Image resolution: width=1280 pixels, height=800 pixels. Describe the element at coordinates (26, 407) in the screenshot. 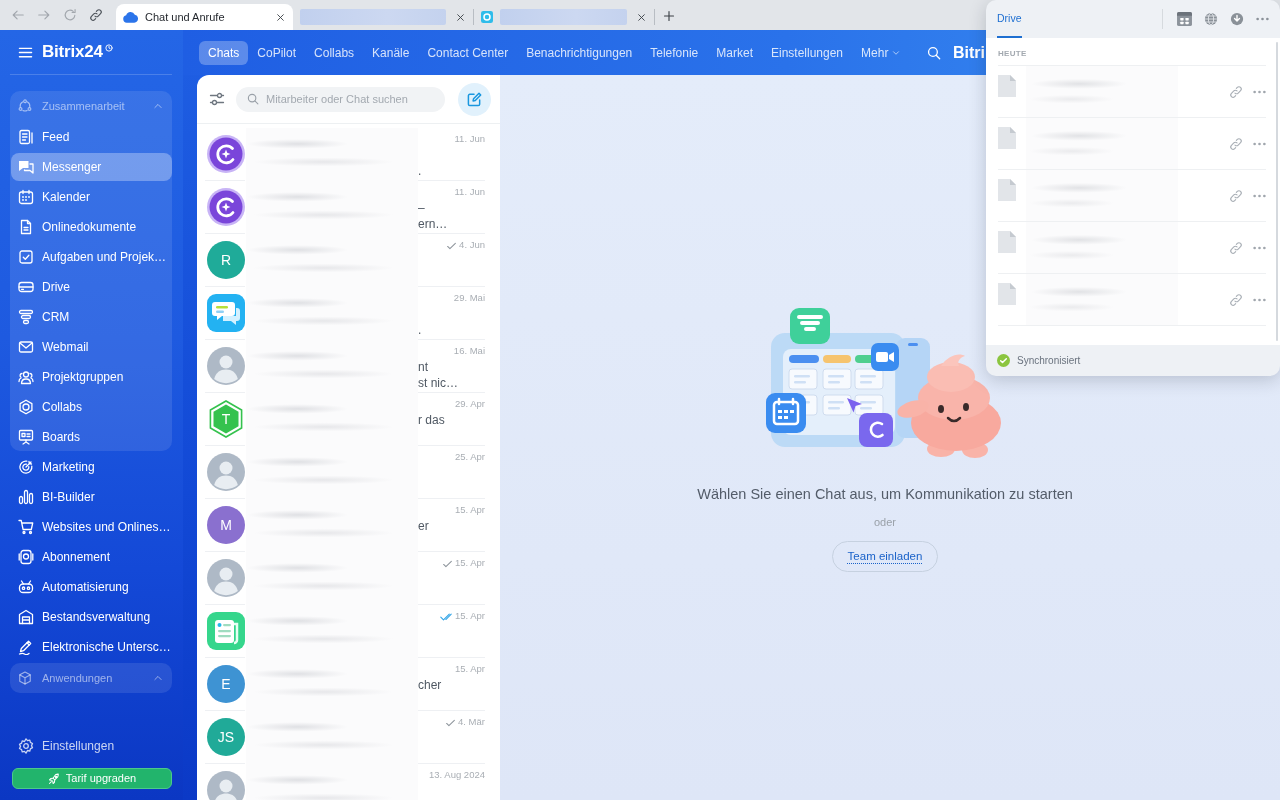

I see `hexagon-icon` at that location.